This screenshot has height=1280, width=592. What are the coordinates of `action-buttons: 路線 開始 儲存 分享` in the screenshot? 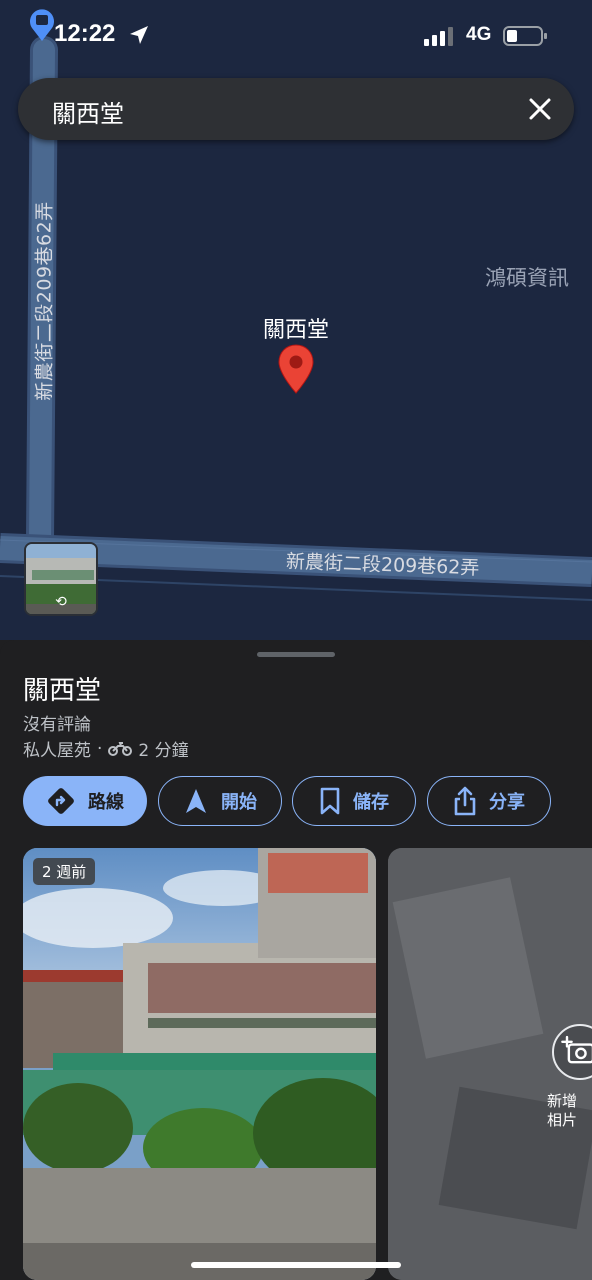 It's located at (303, 801).